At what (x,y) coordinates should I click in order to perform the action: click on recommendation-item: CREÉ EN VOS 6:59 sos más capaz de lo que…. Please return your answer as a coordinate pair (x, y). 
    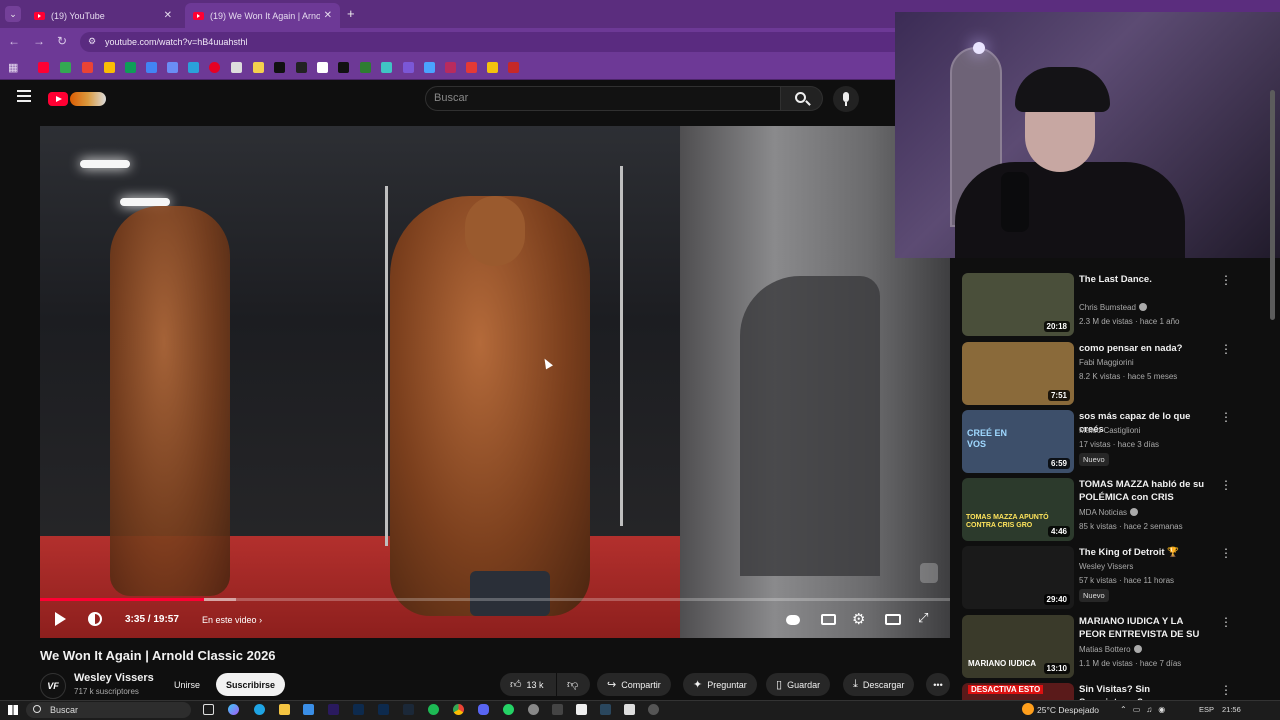
    Looking at the image, I should click on (1112, 442).